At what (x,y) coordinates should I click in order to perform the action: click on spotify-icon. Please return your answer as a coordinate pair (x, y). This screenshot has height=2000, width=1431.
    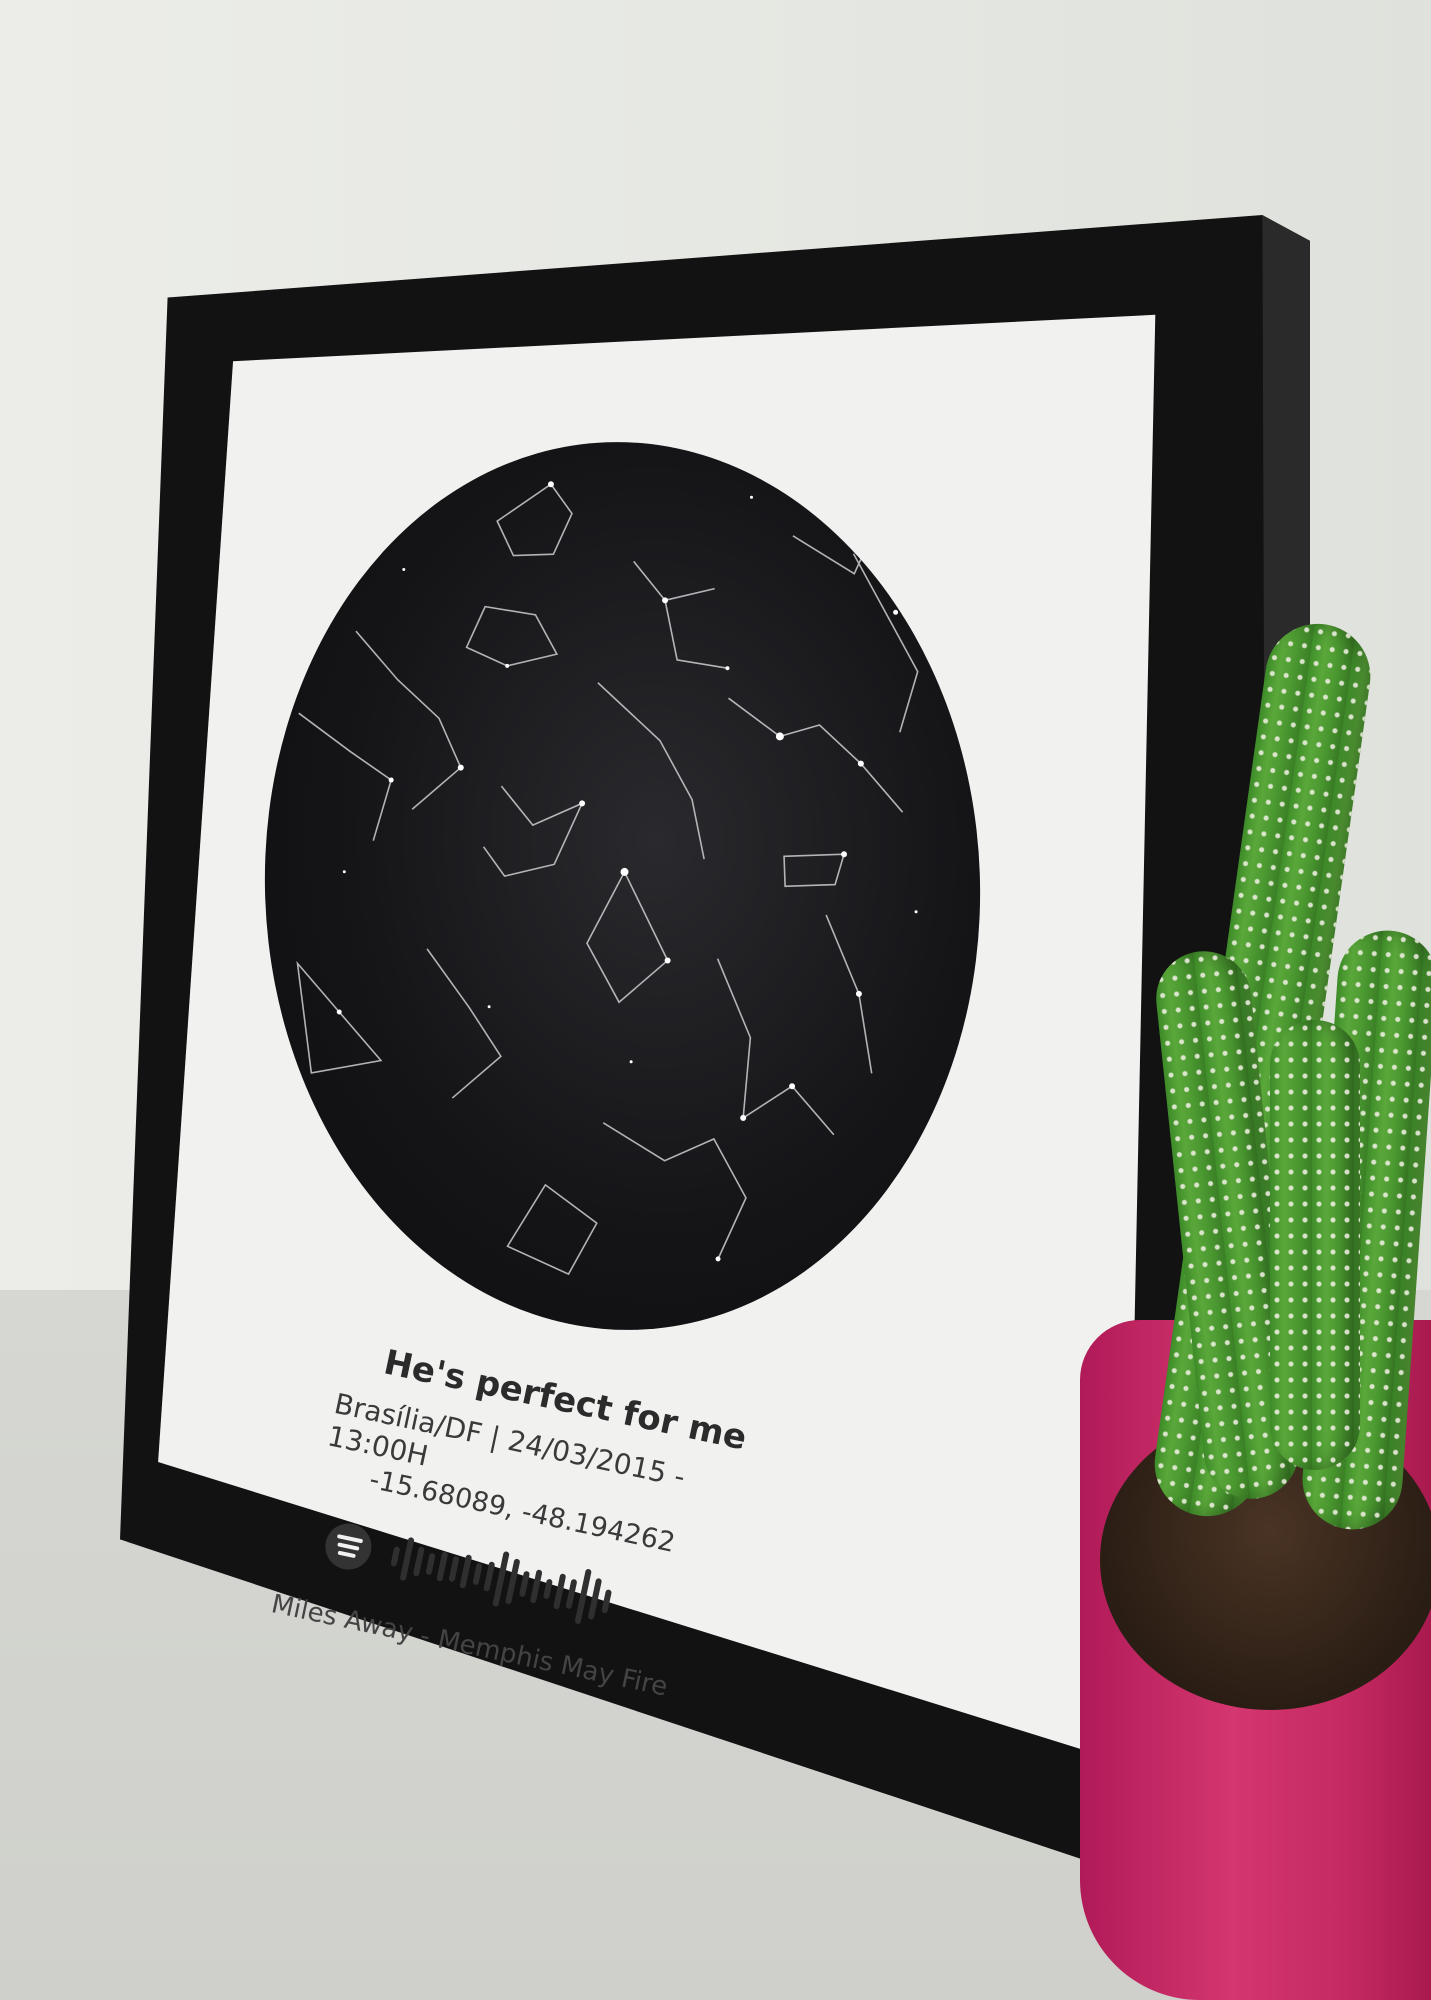
    Looking at the image, I should click on (348, 1546).